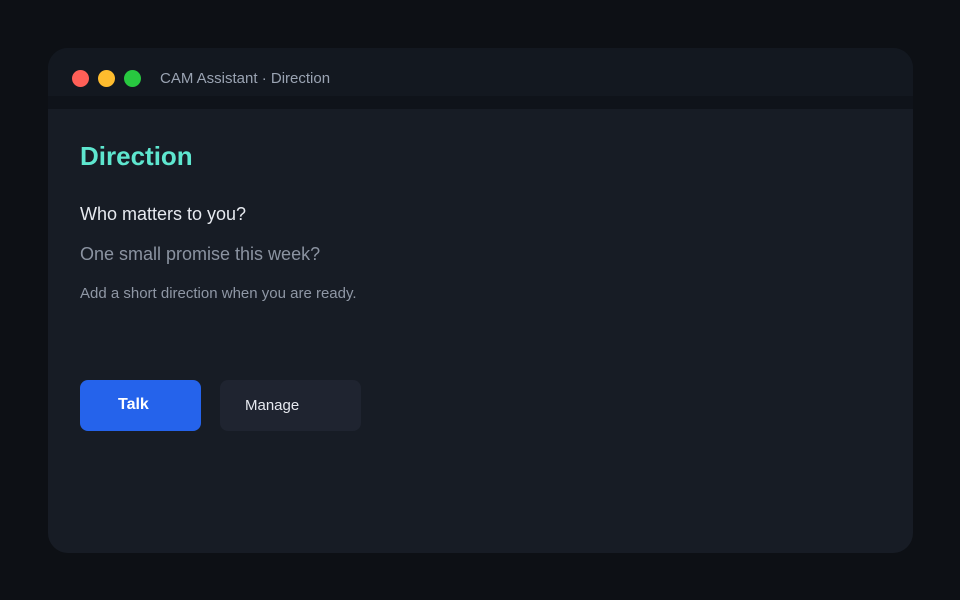  Describe the element at coordinates (480, 102) in the screenshot. I see `title-bar-divider` at that location.